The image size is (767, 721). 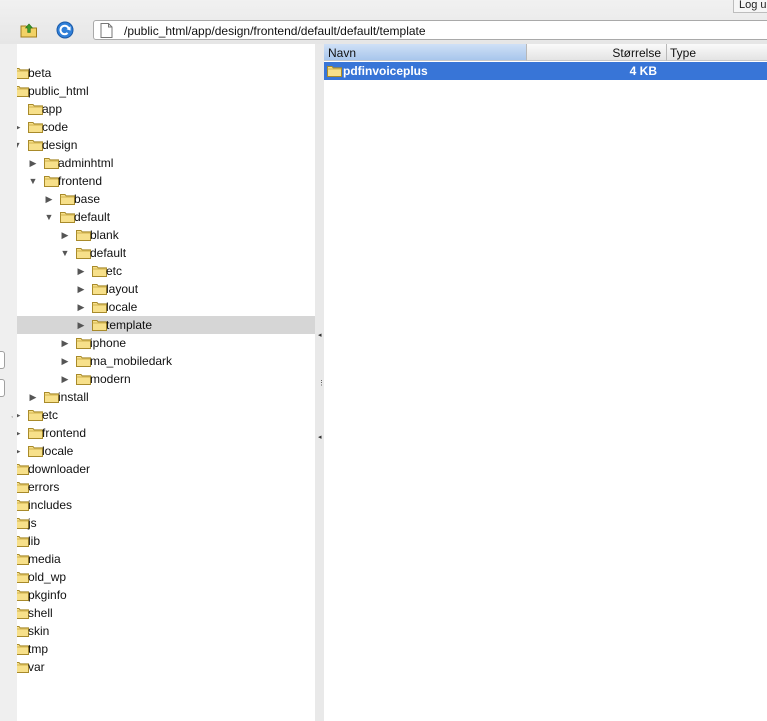 What do you see at coordinates (166, 379) in the screenshot?
I see `tree-item-modern: ▶ modern` at bounding box center [166, 379].